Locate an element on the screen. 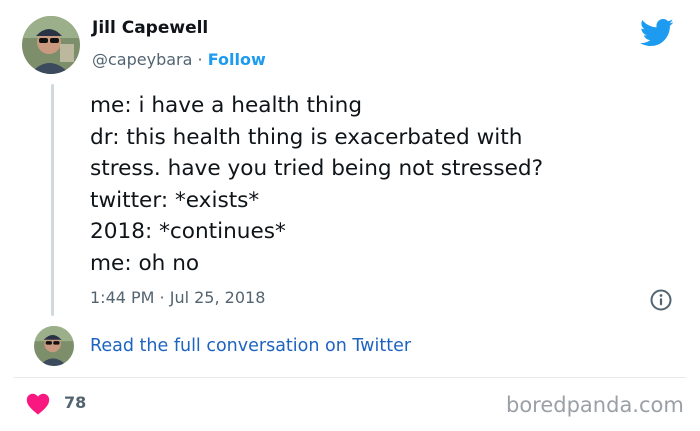  read-conversation-link: Read the full conversation on Twitter is located at coordinates (250, 346).